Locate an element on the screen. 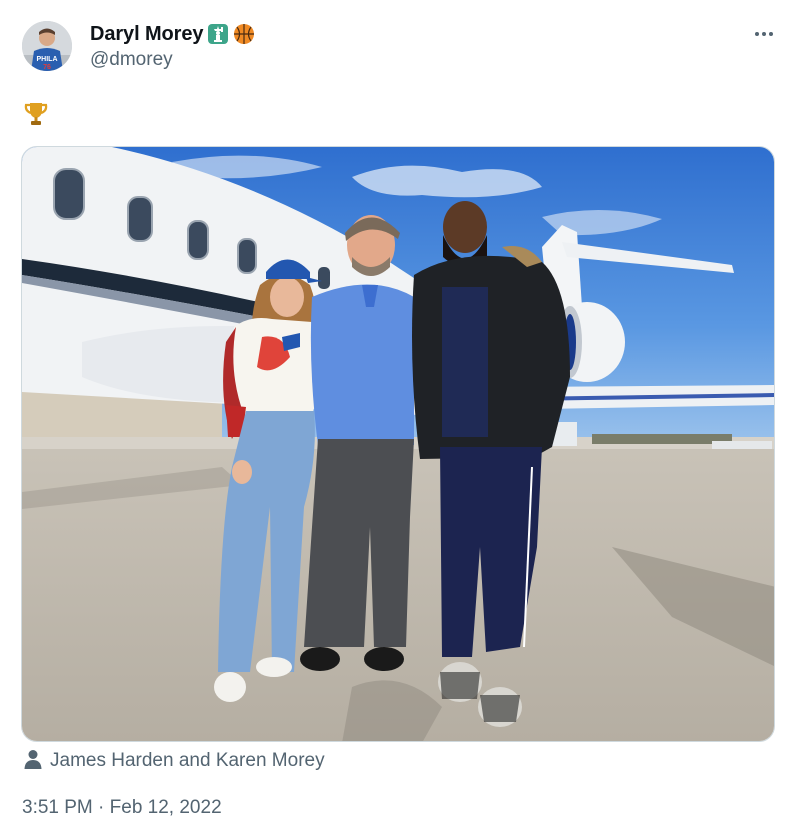 The height and width of the screenshot is (840, 806). svg-text: PHILA is located at coordinates (47, 59).